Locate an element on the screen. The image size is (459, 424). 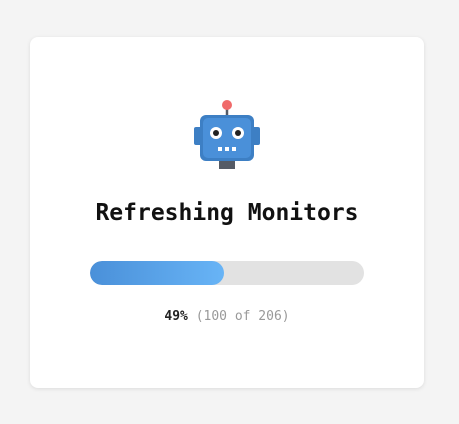
page-title: Refreshing Monitors is located at coordinates (227, 213).